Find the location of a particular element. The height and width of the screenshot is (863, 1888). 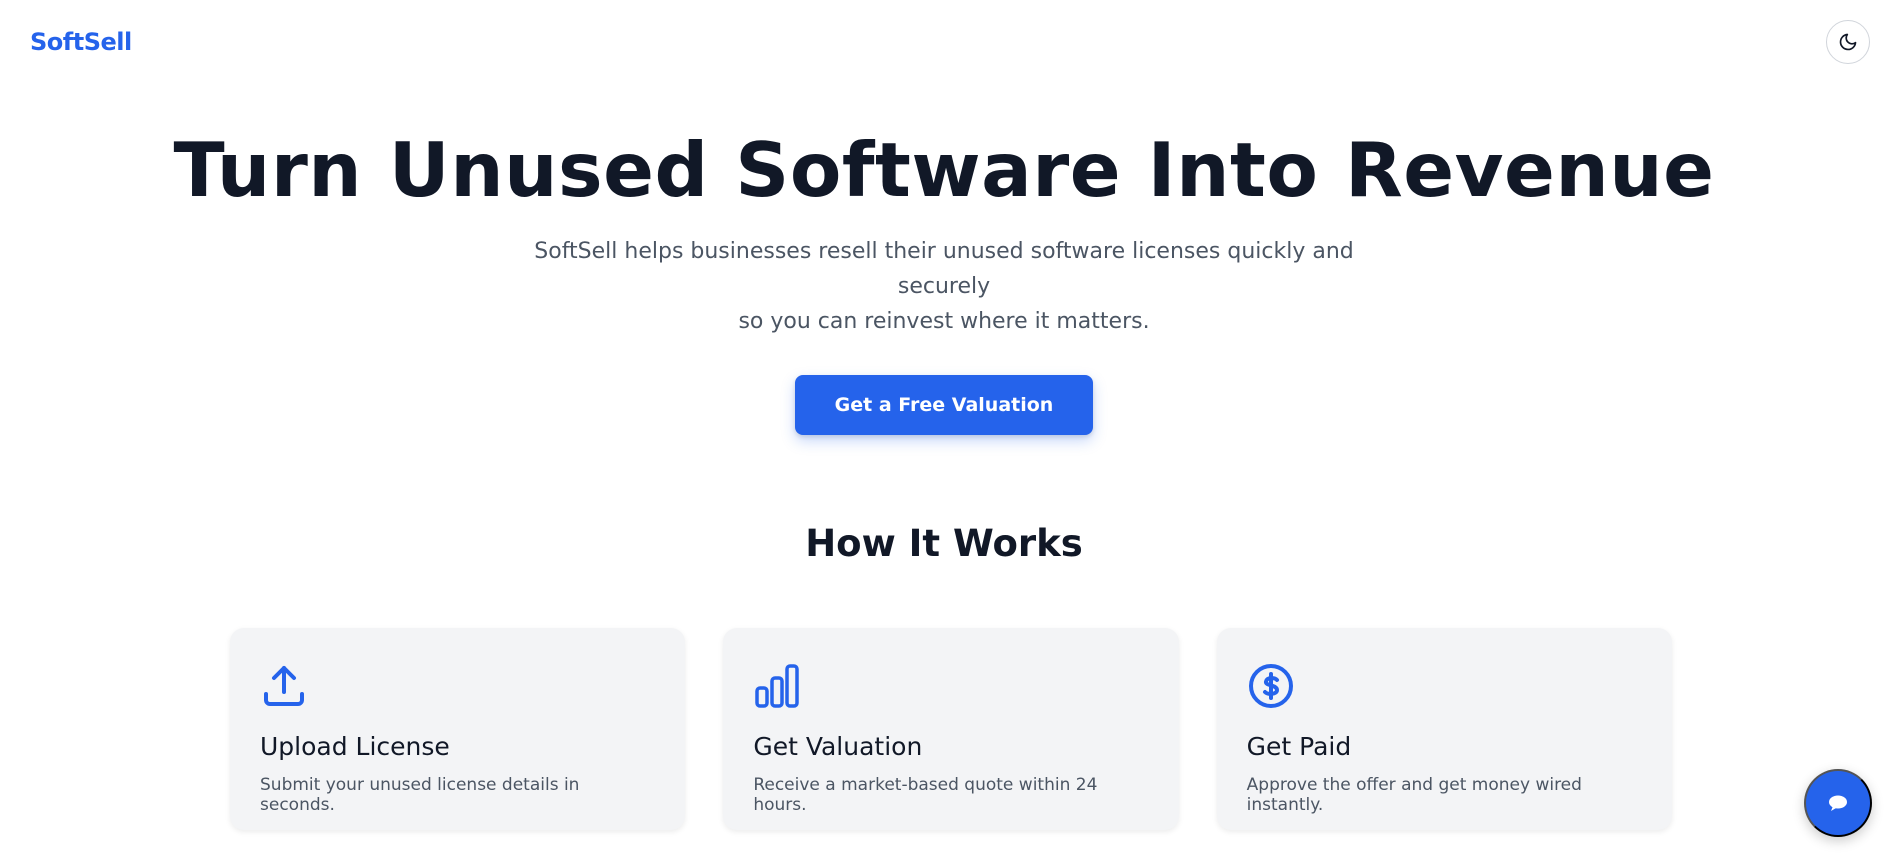

step-title: Get Valuation is located at coordinates (838, 746).